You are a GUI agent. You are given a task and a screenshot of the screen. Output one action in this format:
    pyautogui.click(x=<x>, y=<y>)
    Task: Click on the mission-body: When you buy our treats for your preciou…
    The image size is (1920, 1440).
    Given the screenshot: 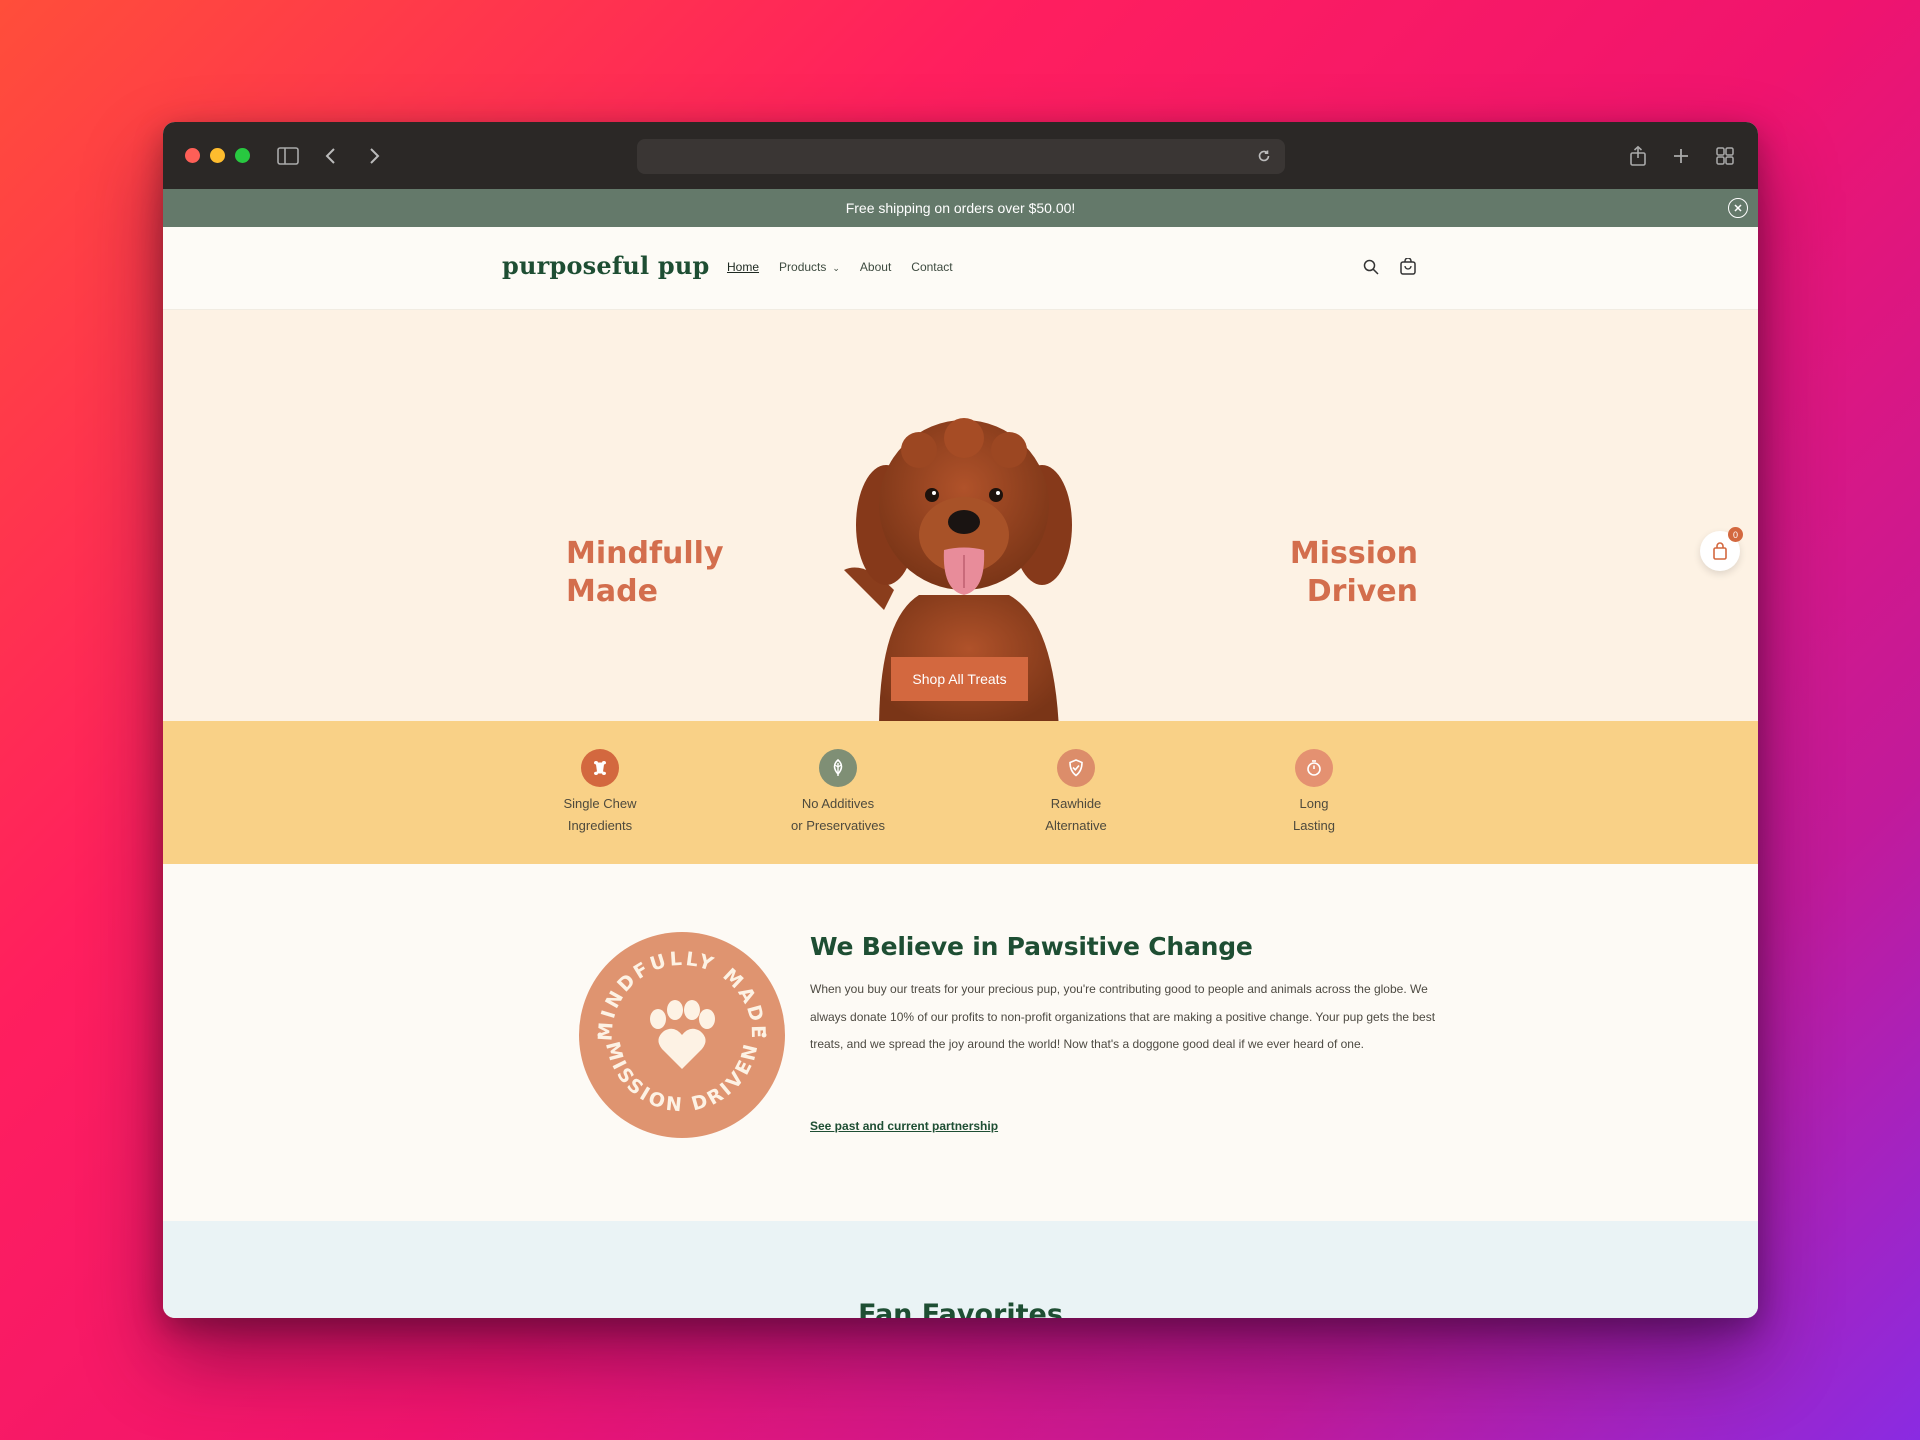 What is the action you would take?
    pyautogui.click(x=1123, y=1016)
    